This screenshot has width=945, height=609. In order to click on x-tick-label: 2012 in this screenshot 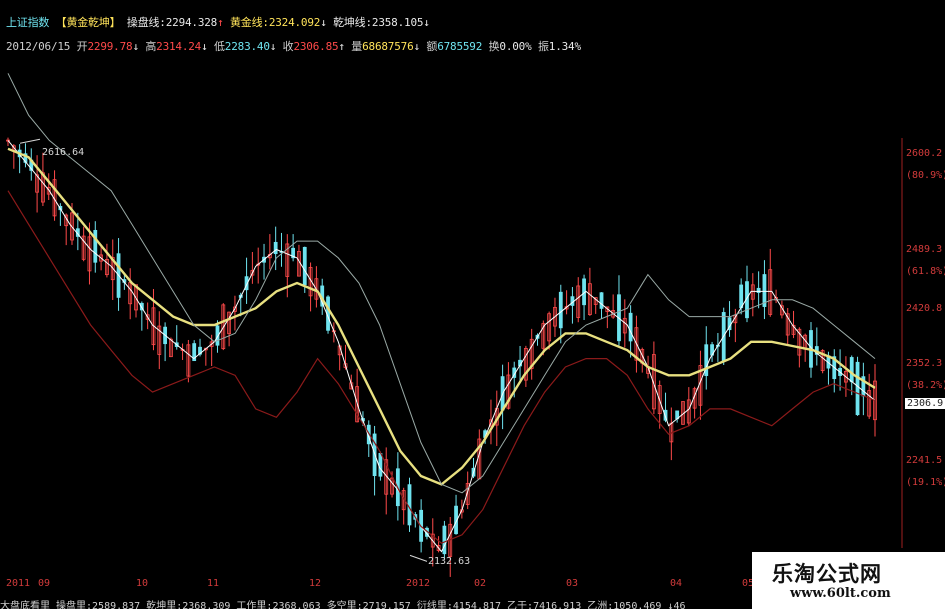, I will do `click(418, 583)`.